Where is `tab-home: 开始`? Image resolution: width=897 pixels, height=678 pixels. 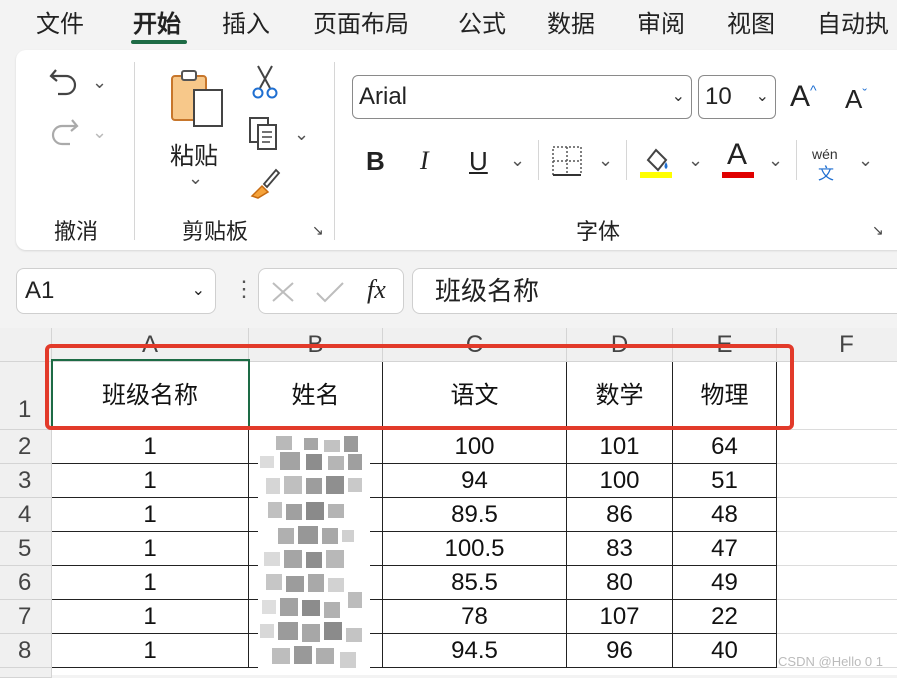 tab-home: 开始 is located at coordinates (157, 21).